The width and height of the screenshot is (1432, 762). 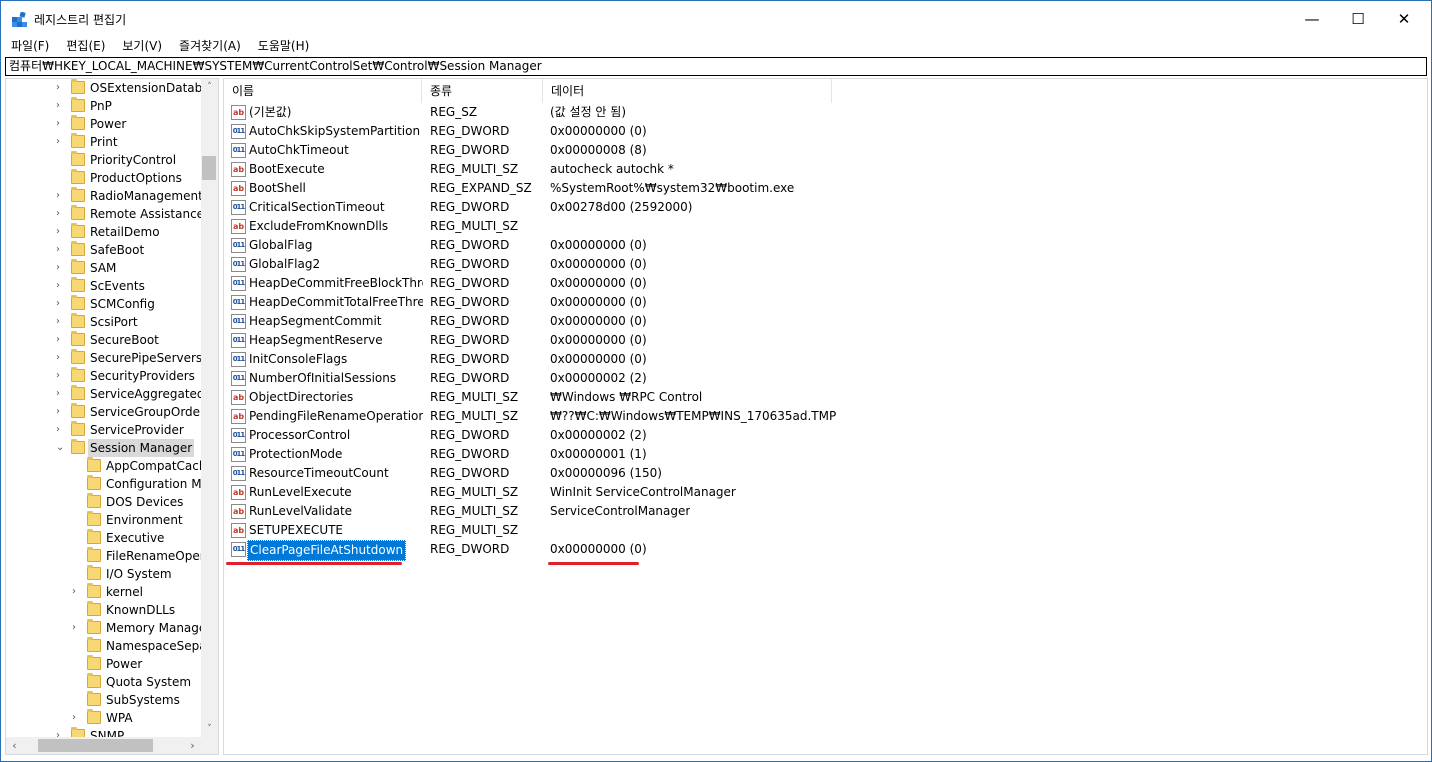 What do you see at coordinates (146, 358) in the screenshot?
I see `tree-item-label: SecurePipeServers` at bounding box center [146, 358].